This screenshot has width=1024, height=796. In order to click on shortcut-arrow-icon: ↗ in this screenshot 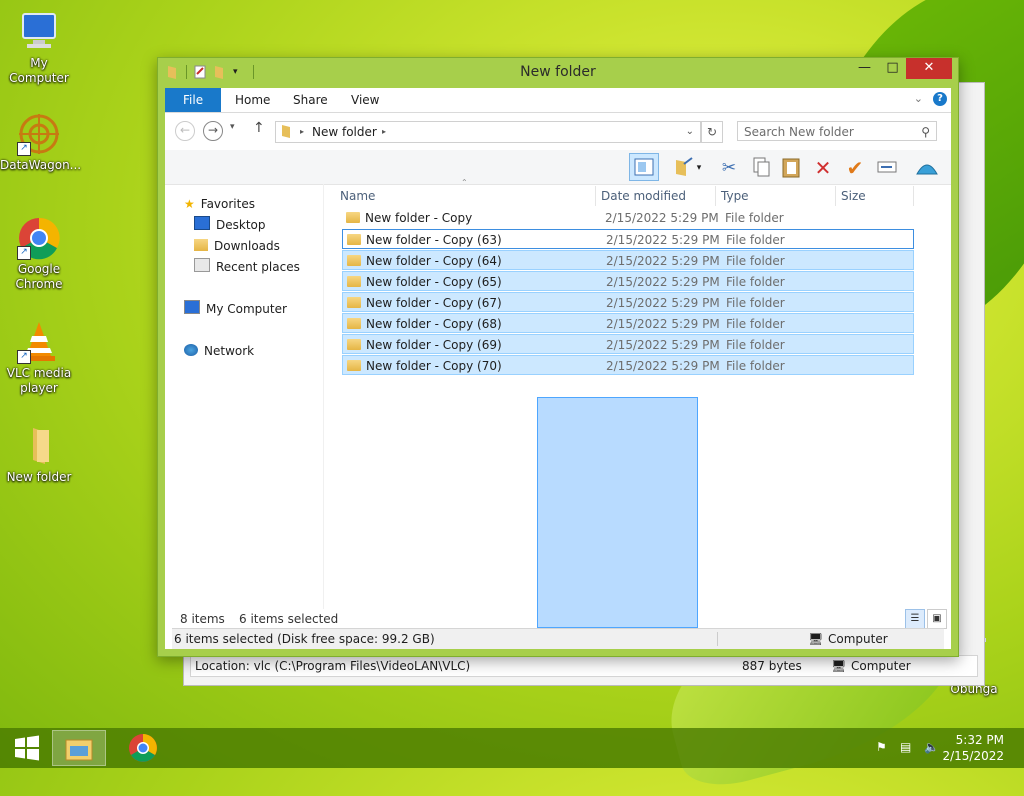, I will do `click(24, 253)`.